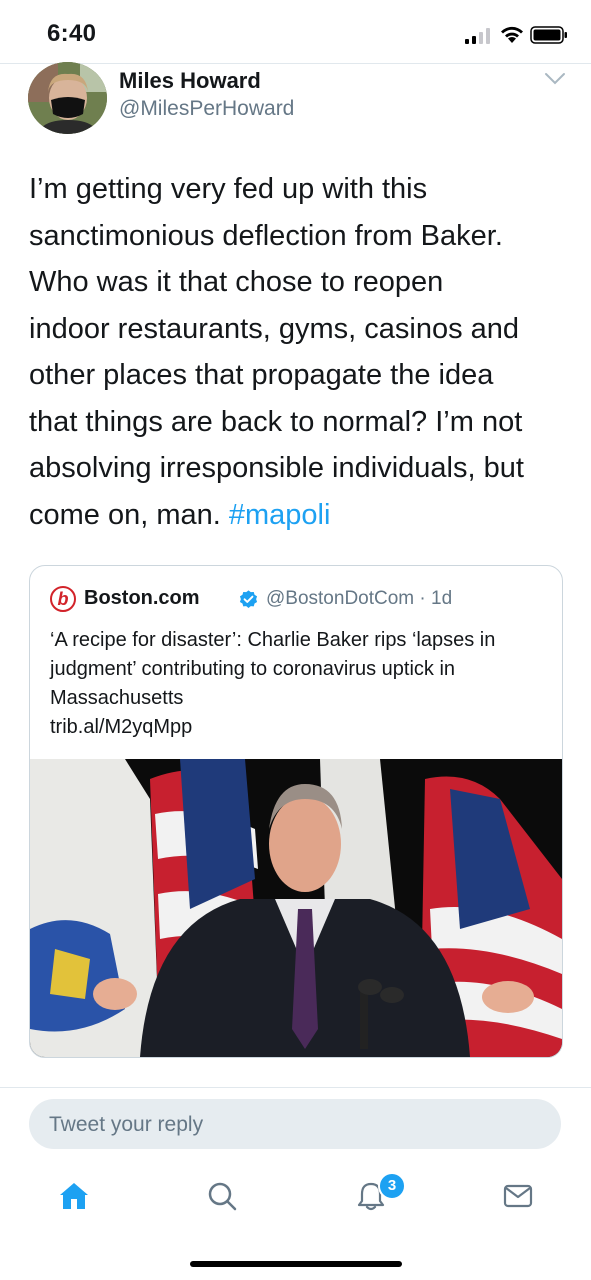  I want to click on quoted-author-name: Boston.com, so click(142, 598).